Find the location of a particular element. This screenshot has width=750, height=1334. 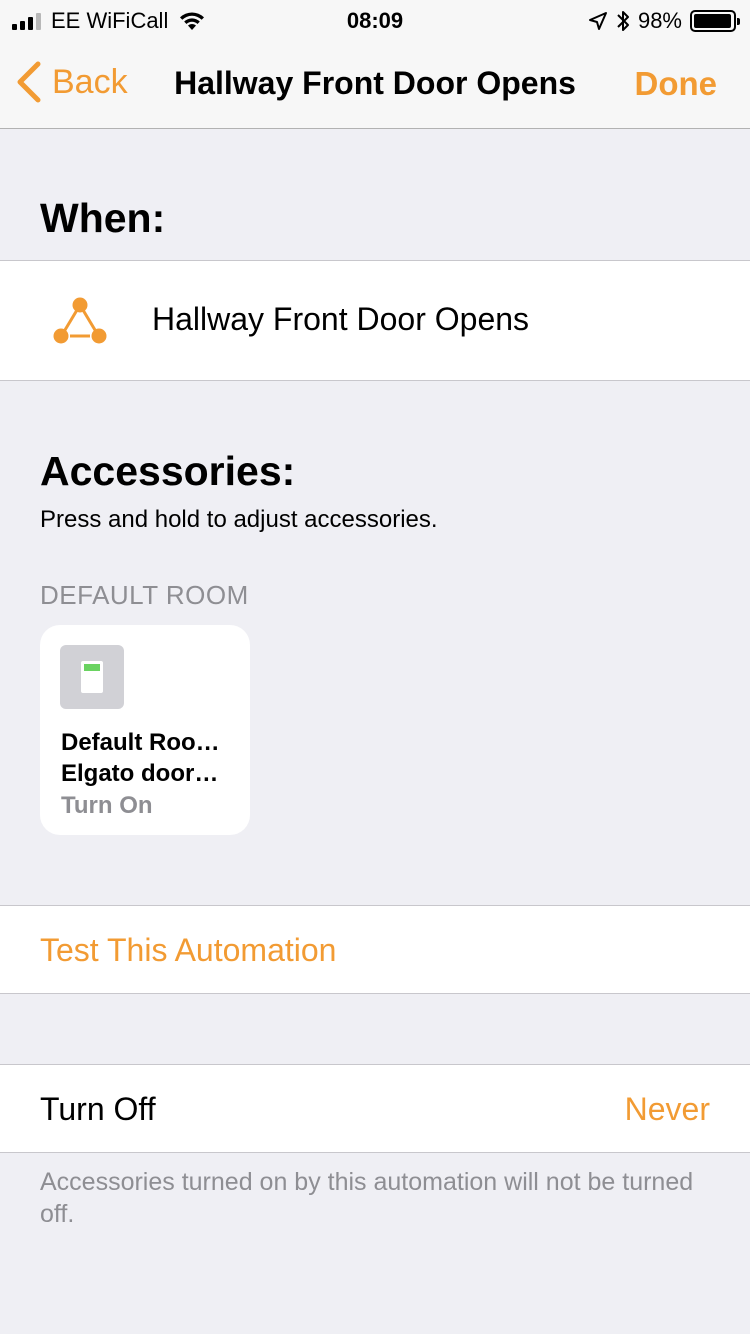

turn-off-row: Turn Off Never is located at coordinates (375, 1108).